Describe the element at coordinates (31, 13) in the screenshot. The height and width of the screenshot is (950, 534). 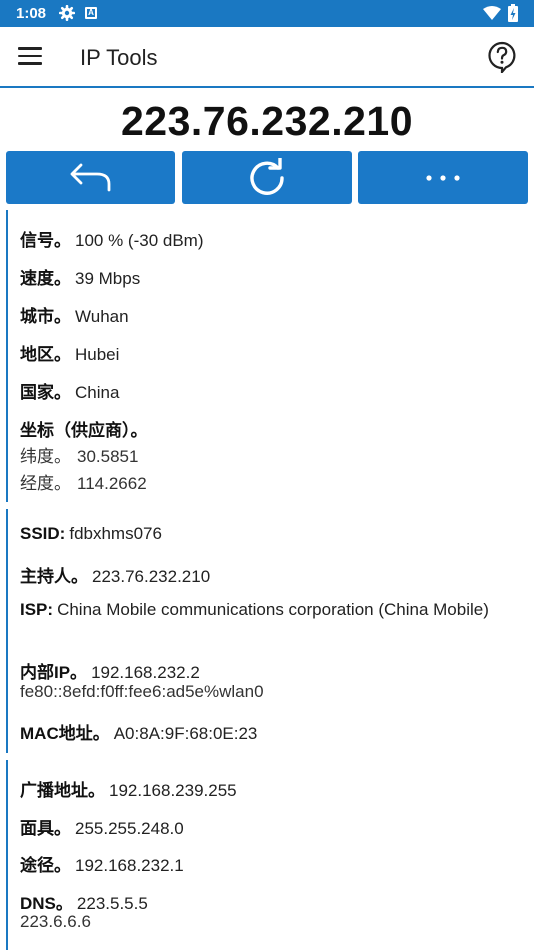
I see `status-time: 1:08` at that location.